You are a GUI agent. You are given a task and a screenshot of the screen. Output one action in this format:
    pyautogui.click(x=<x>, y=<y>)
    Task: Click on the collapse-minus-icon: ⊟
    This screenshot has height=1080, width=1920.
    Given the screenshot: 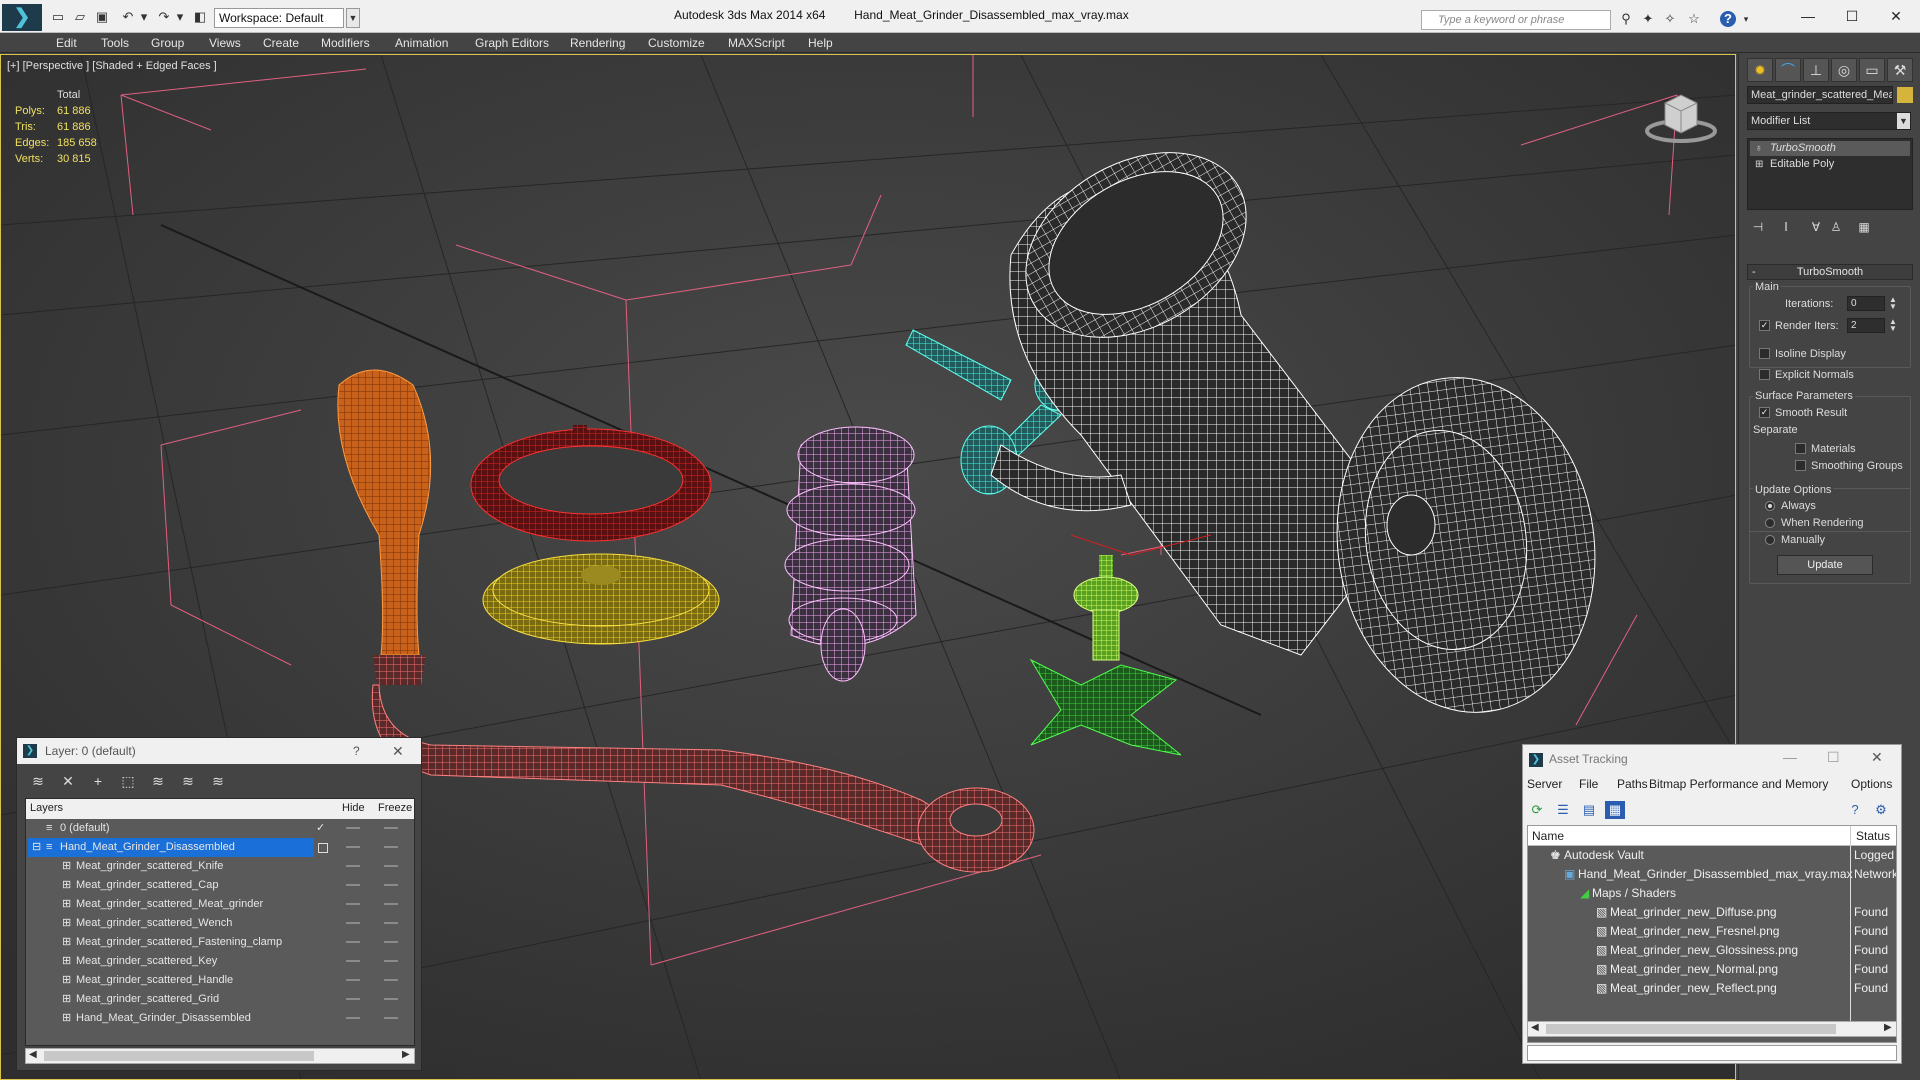 What is the action you would take?
    pyautogui.click(x=36, y=847)
    